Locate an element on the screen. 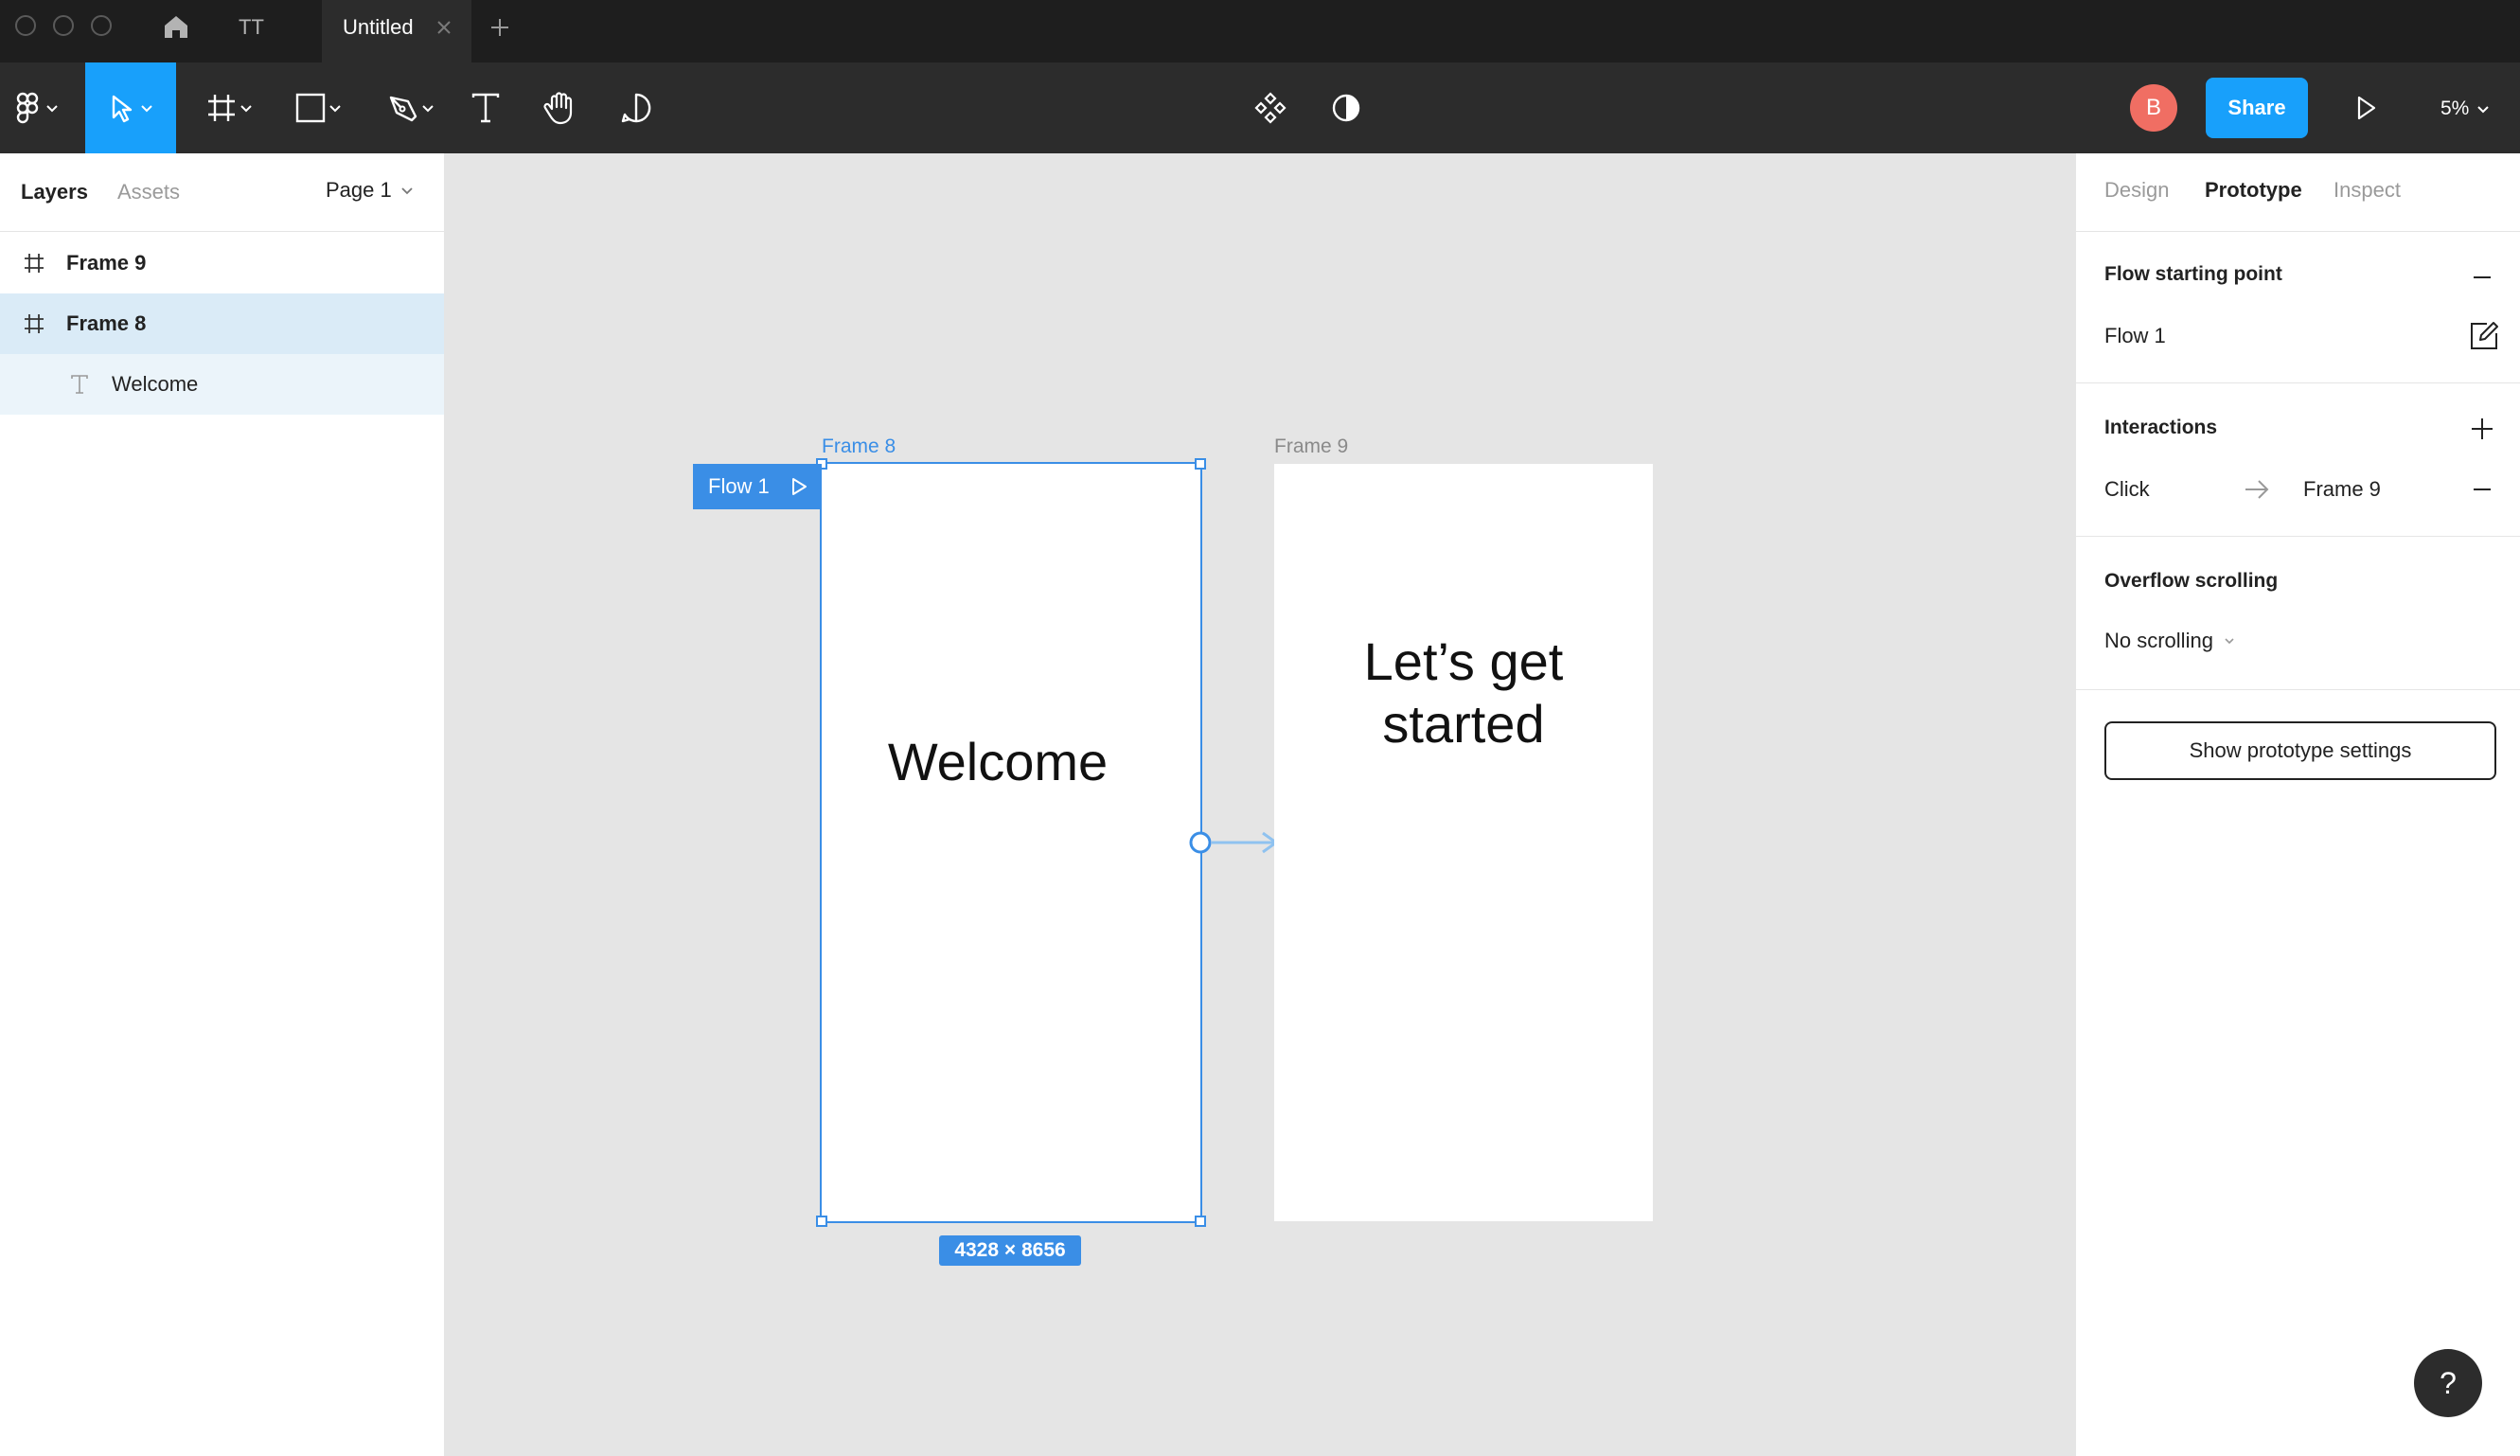  new-tab-icon is located at coordinates (500, 27).